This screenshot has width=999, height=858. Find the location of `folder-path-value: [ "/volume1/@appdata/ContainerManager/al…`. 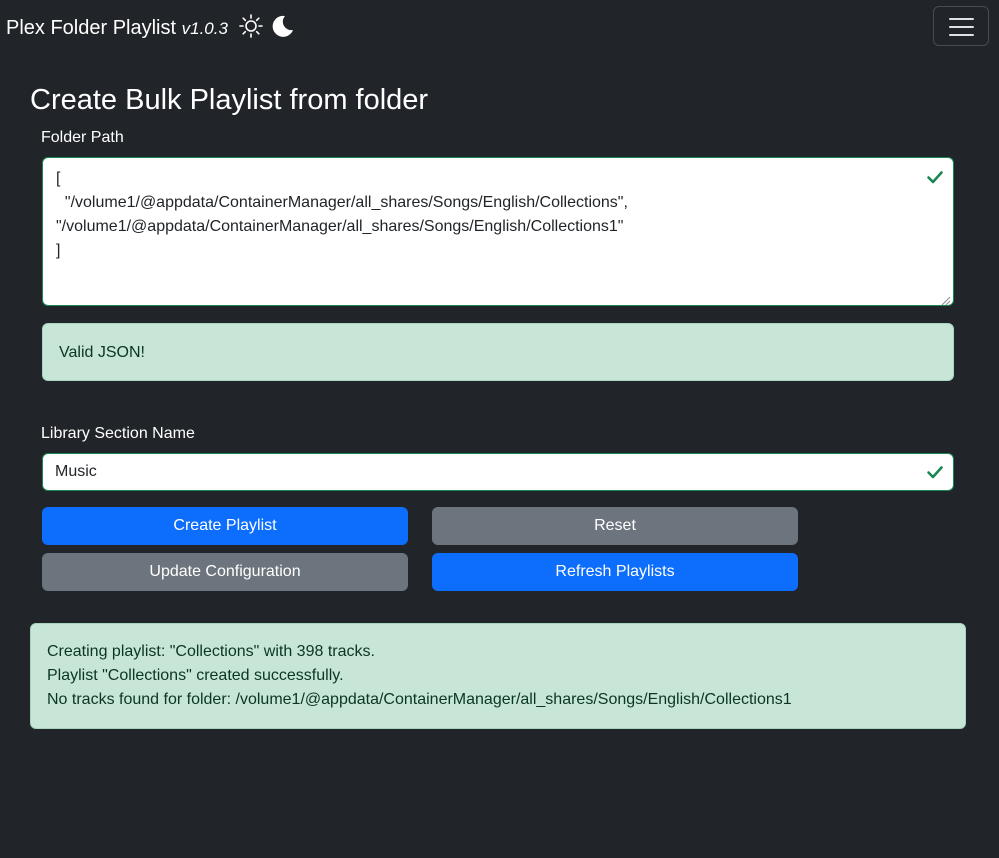

folder-path-value: [ "/volume1/@appdata/ContainerManager/al… is located at coordinates (342, 214).